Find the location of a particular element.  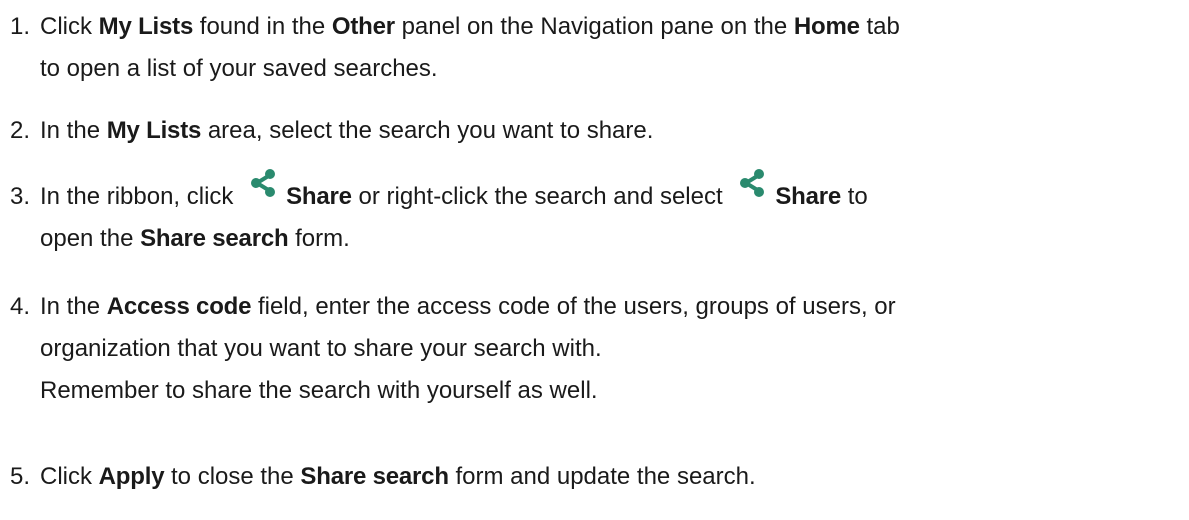

step-number: 2. is located at coordinates (20, 130).